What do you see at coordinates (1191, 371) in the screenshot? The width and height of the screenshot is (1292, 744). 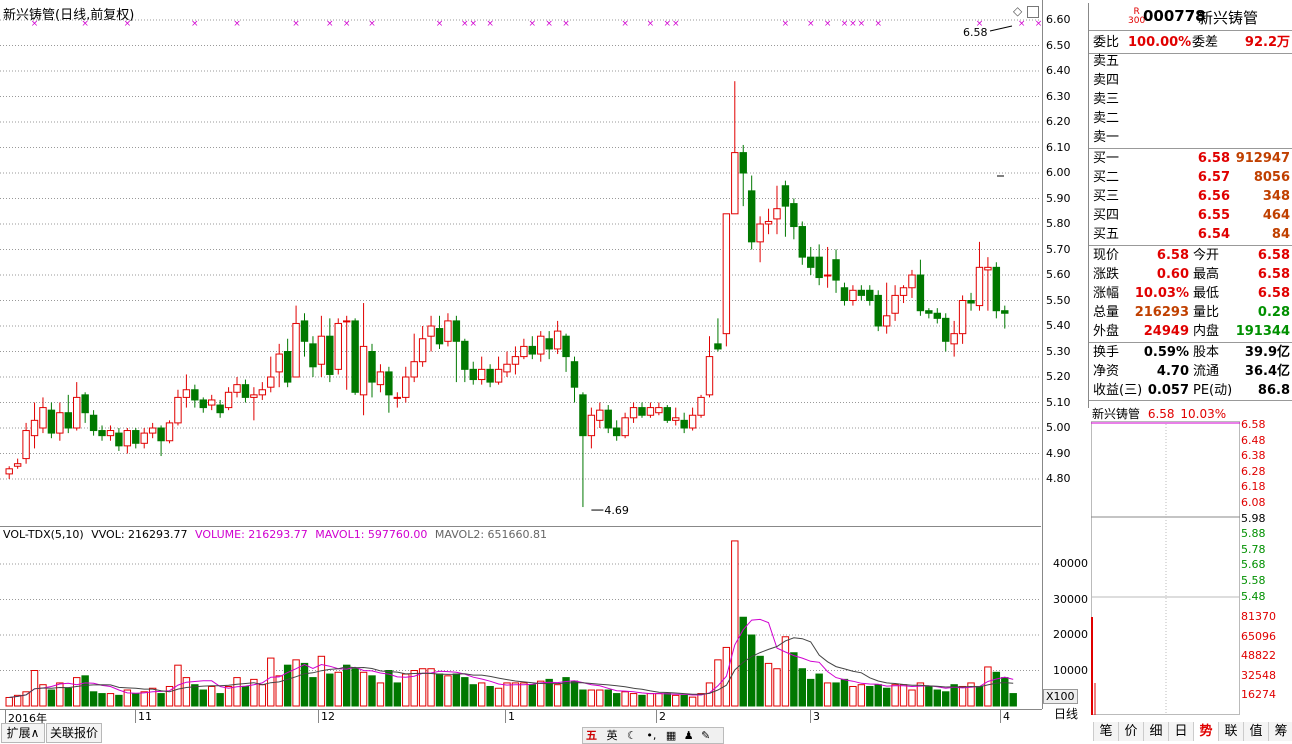 I see `fundamental-row: 净资 4.70 流通 36.4亿` at bounding box center [1191, 371].